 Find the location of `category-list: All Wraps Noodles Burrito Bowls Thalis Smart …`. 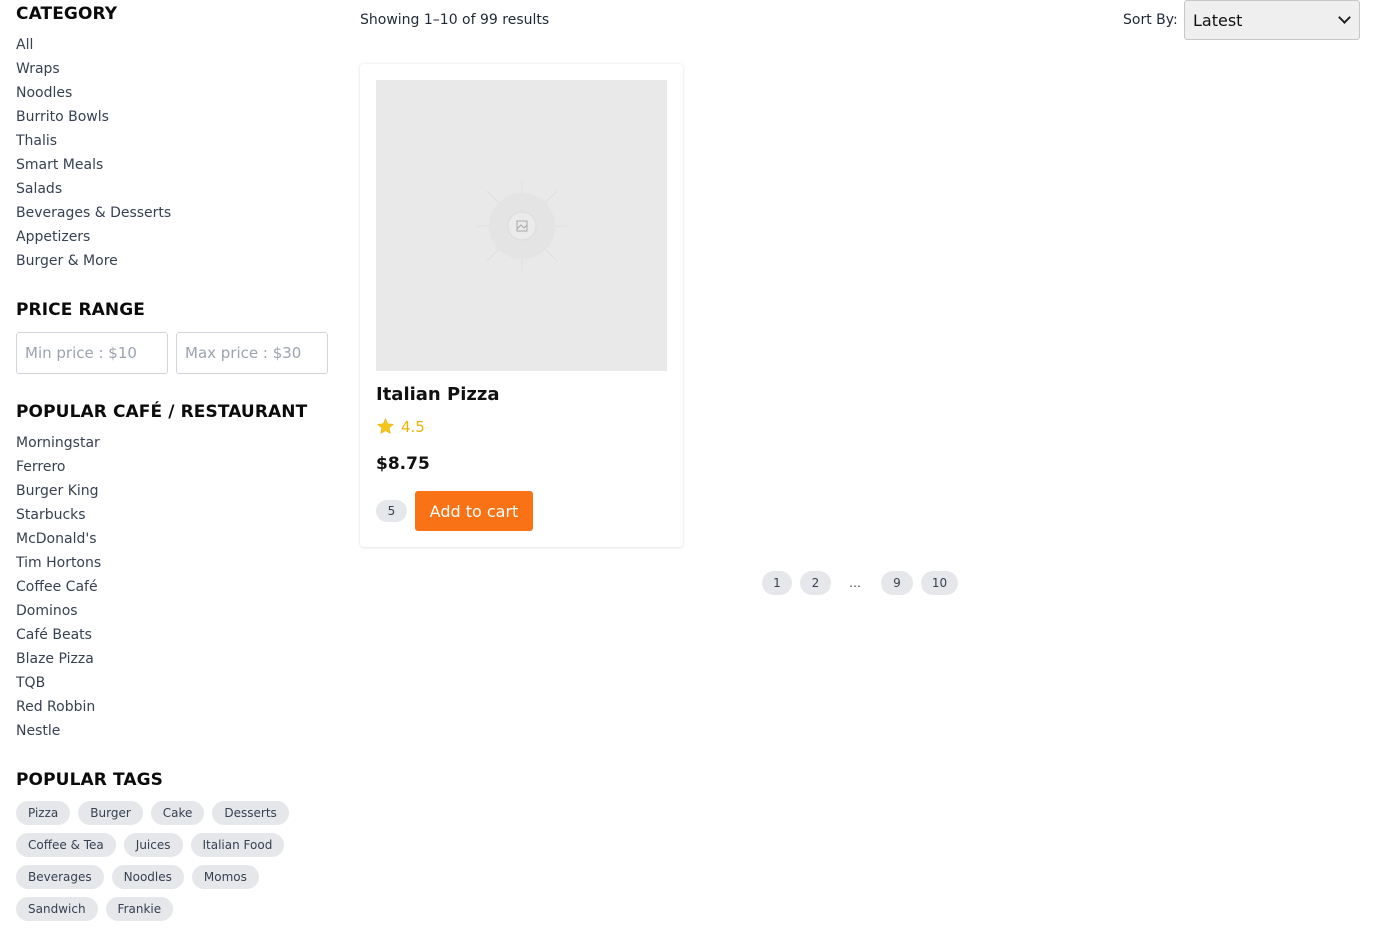

category-list: All Wraps Noodles Burrito Bowls Thalis Smart … is located at coordinates (93, 153).